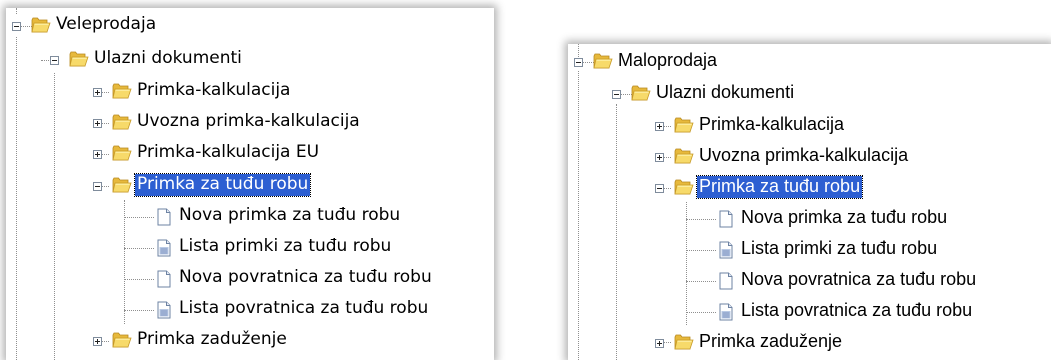  Describe the element at coordinates (228, 152) in the screenshot. I see `tree-node-label: Primka-kalkulacija EU` at that location.